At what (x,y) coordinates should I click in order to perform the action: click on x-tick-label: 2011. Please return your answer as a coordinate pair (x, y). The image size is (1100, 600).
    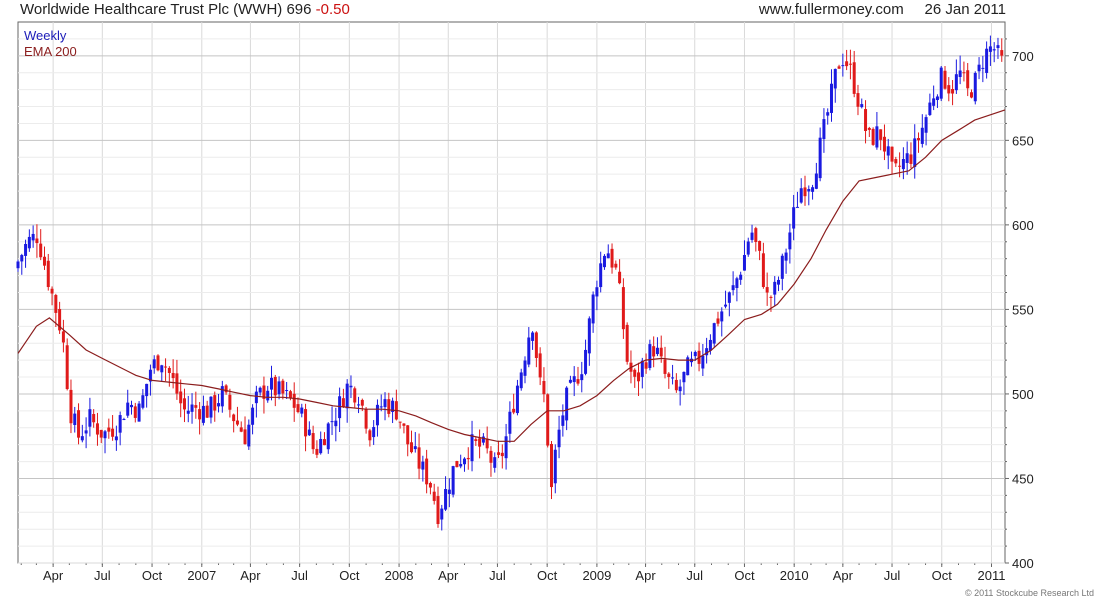
    Looking at the image, I should click on (992, 575).